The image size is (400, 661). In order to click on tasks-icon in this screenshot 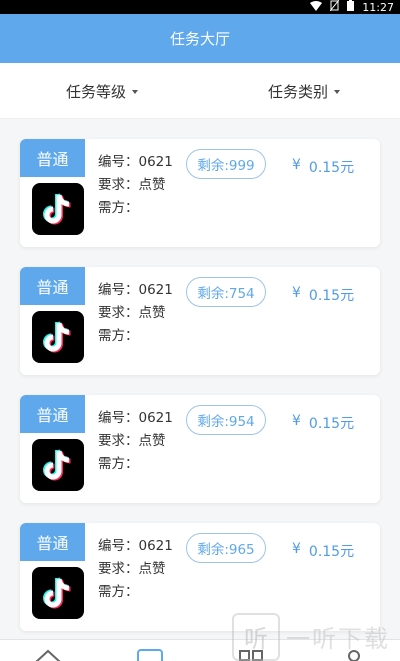, I will do `click(150, 654)`.